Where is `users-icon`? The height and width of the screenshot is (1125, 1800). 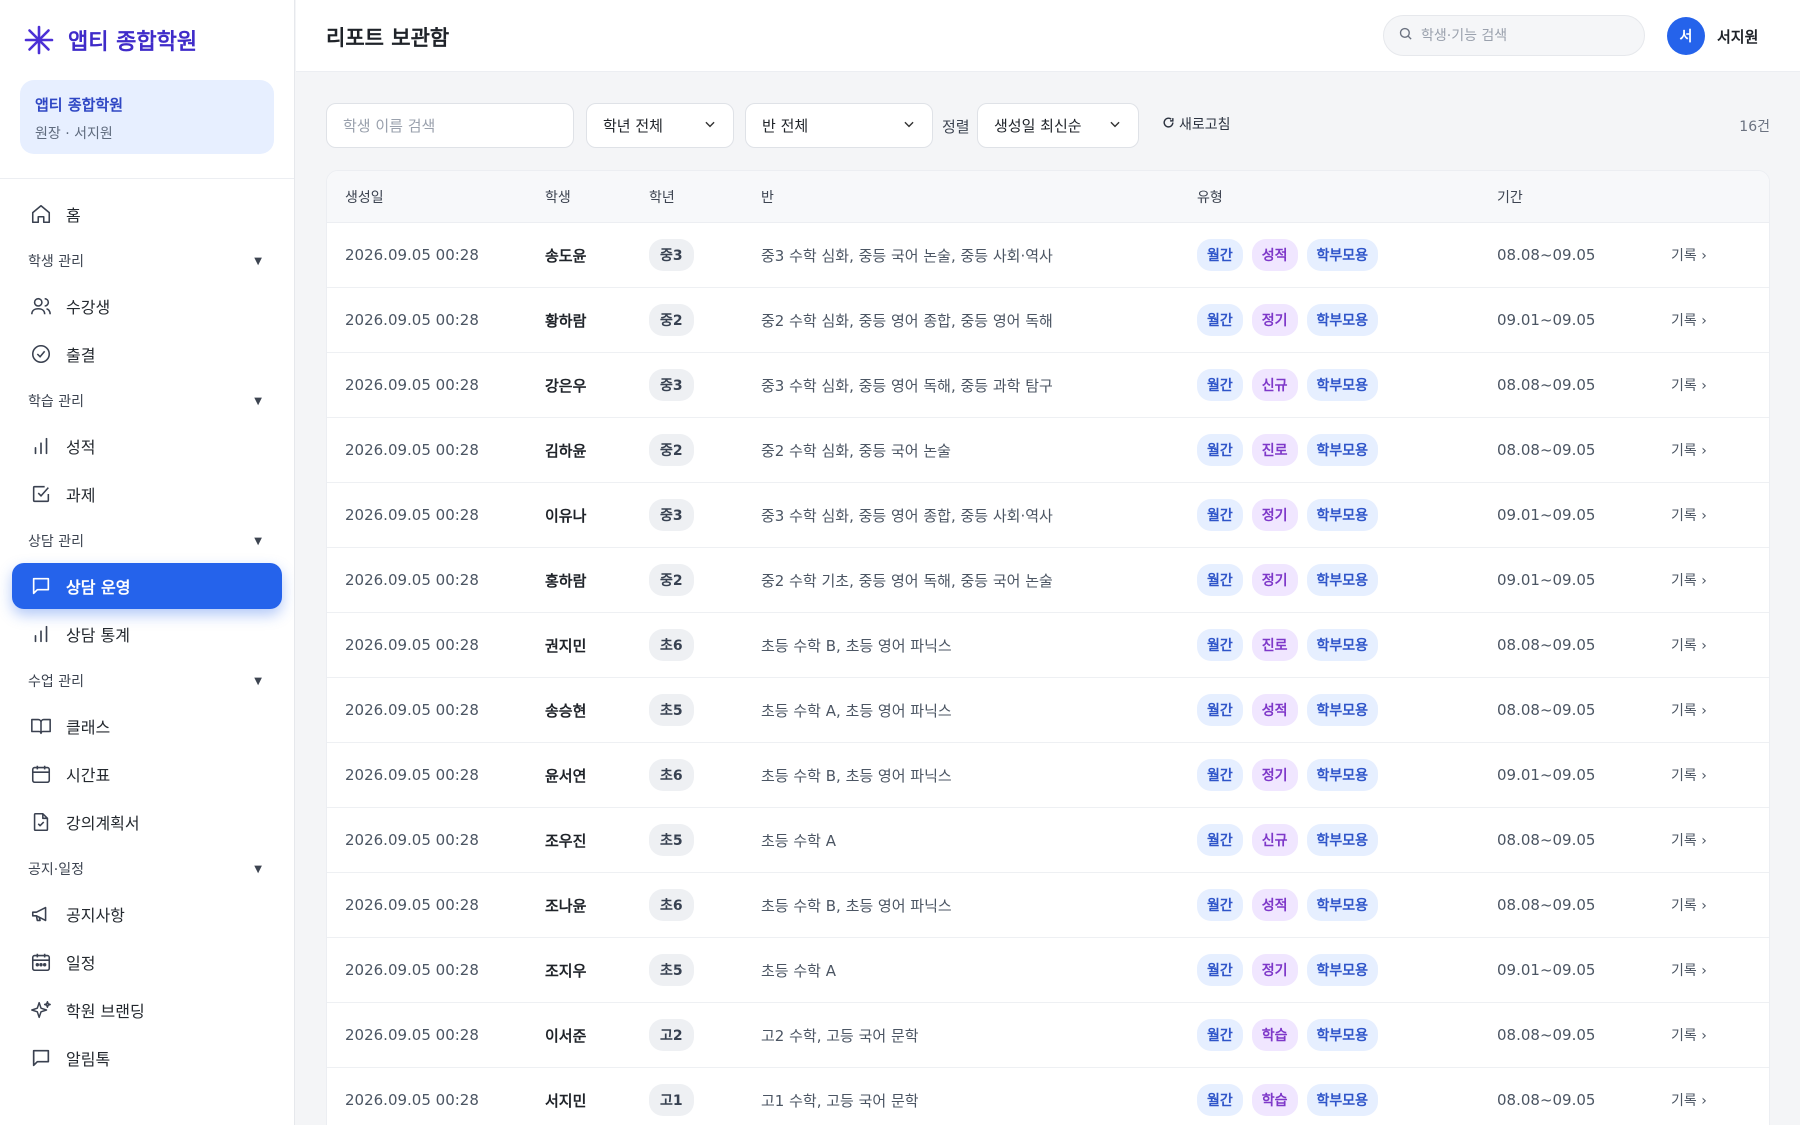 users-icon is located at coordinates (41, 306).